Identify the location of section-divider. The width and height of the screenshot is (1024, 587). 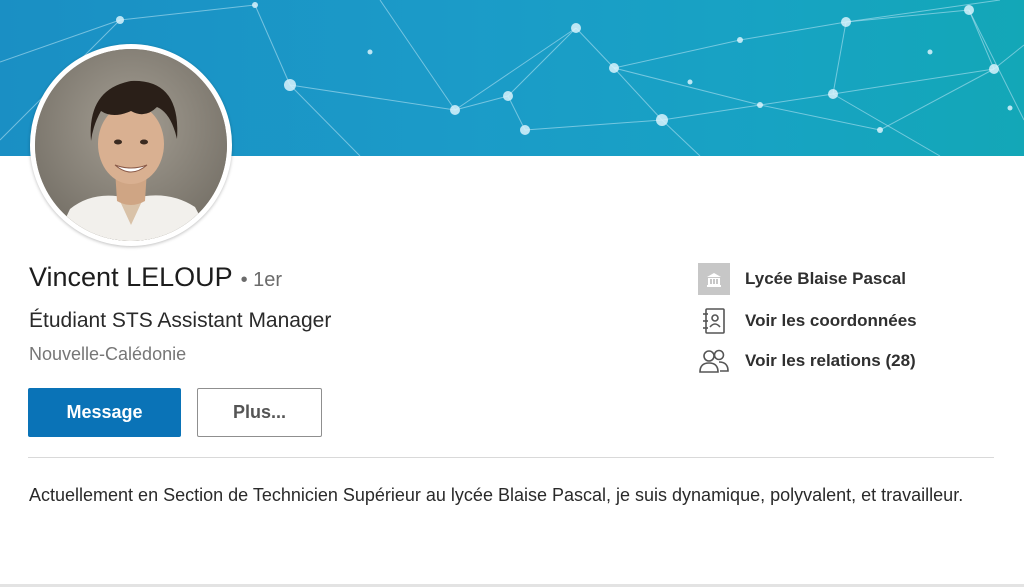
(511, 457).